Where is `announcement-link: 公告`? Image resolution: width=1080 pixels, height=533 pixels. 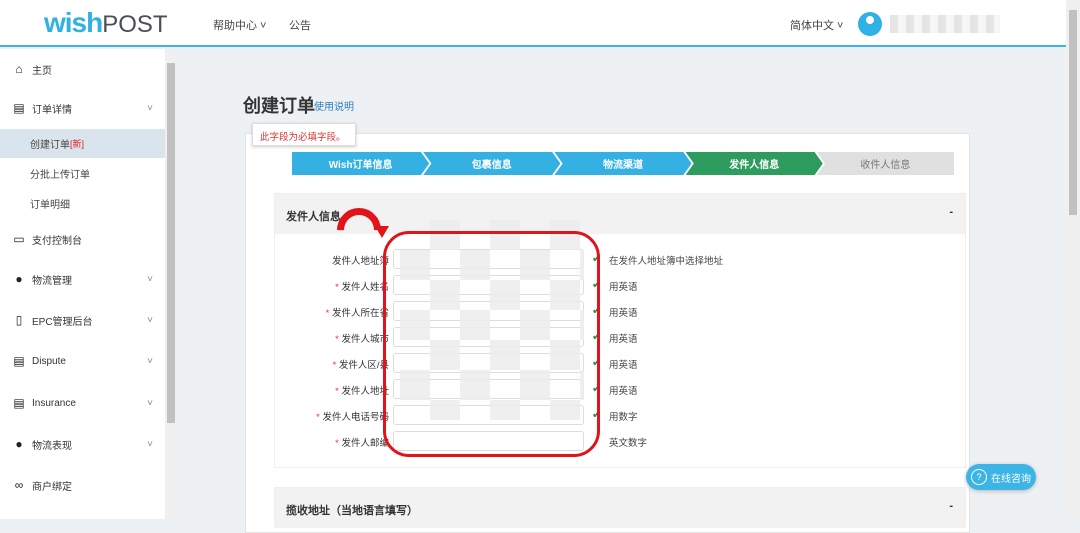 announcement-link: 公告 is located at coordinates (300, 25).